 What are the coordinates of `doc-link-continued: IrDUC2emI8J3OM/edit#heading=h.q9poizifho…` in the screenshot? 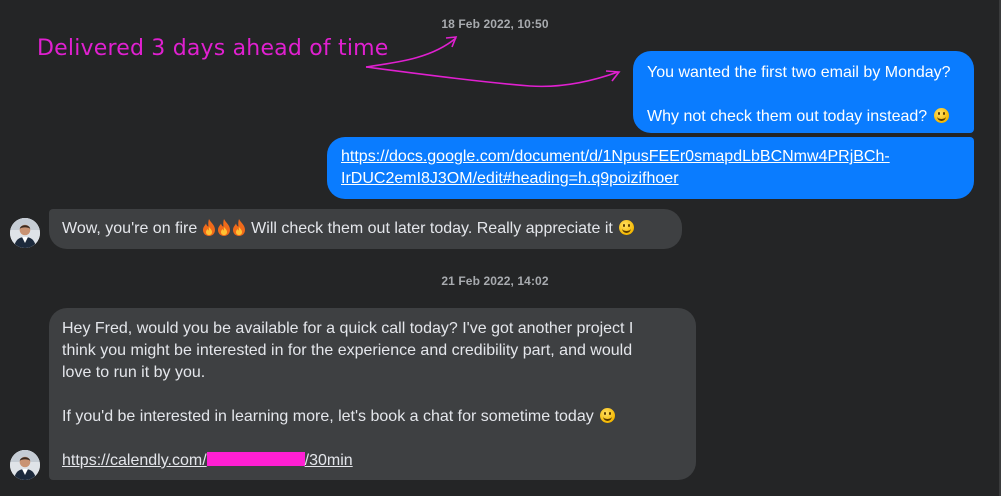 It's located at (650, 179).